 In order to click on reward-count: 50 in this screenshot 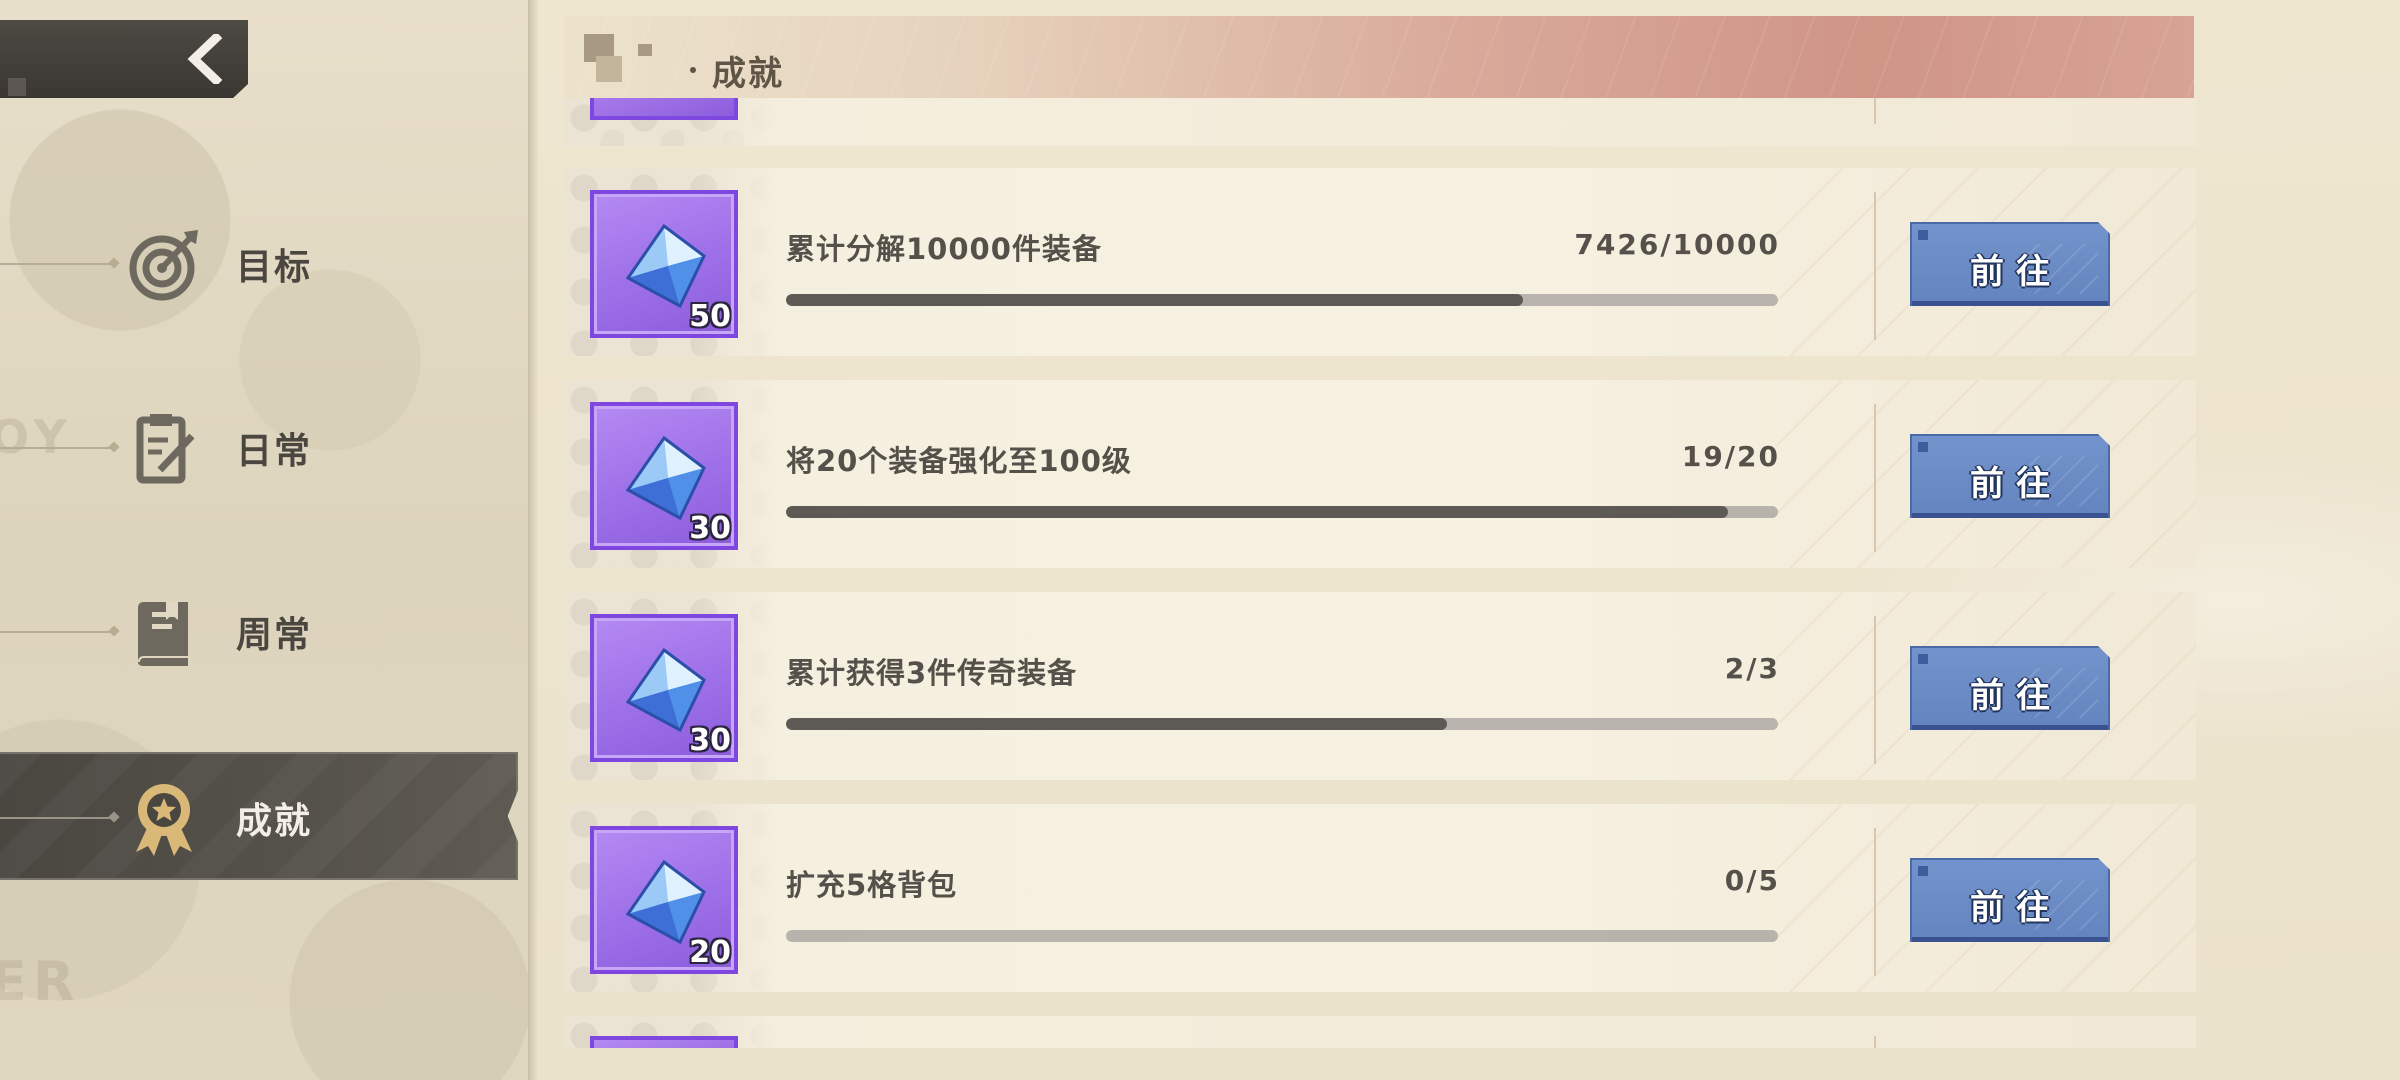, I will do `click(710, 316)`.